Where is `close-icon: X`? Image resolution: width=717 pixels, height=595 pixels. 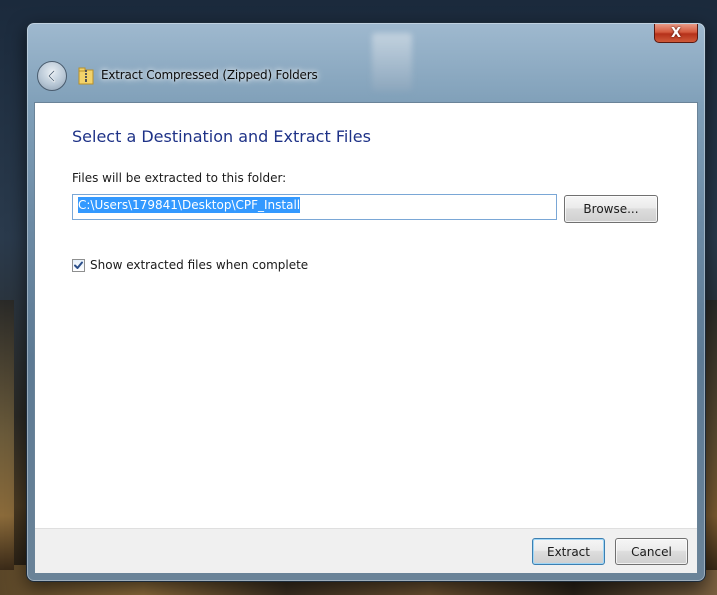
close-icon: X is located at coordinates (676, 33).